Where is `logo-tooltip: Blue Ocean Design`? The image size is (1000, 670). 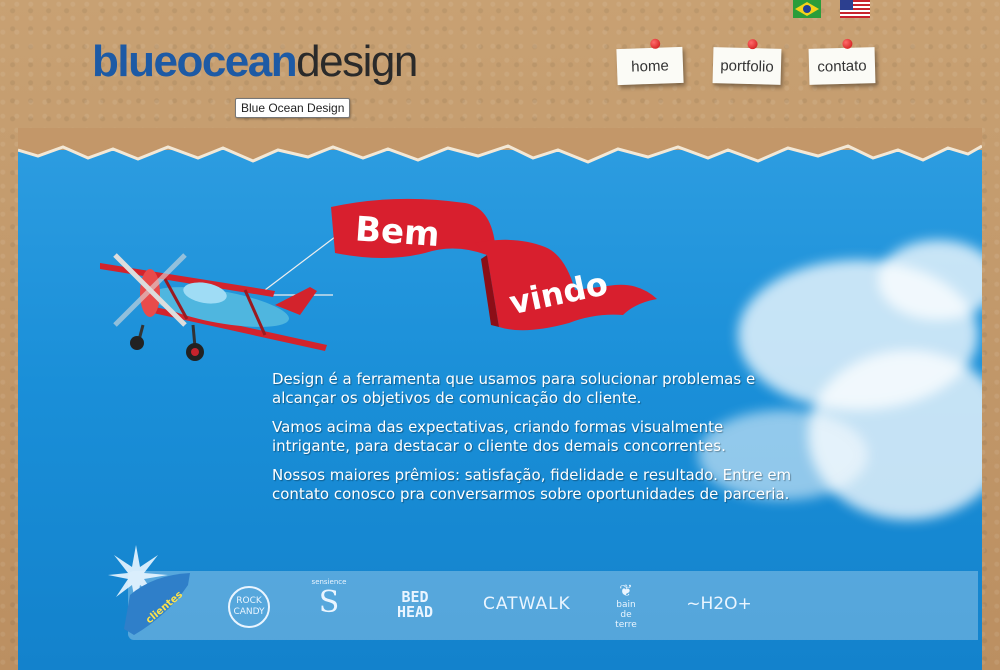 logo-tooltip: Blue Ocean Design is located at coordinates (293, 108).